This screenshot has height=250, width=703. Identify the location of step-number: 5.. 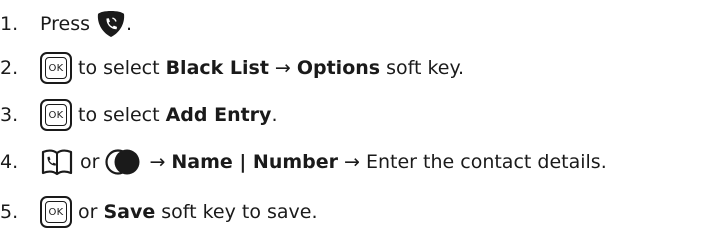
(9, 212).